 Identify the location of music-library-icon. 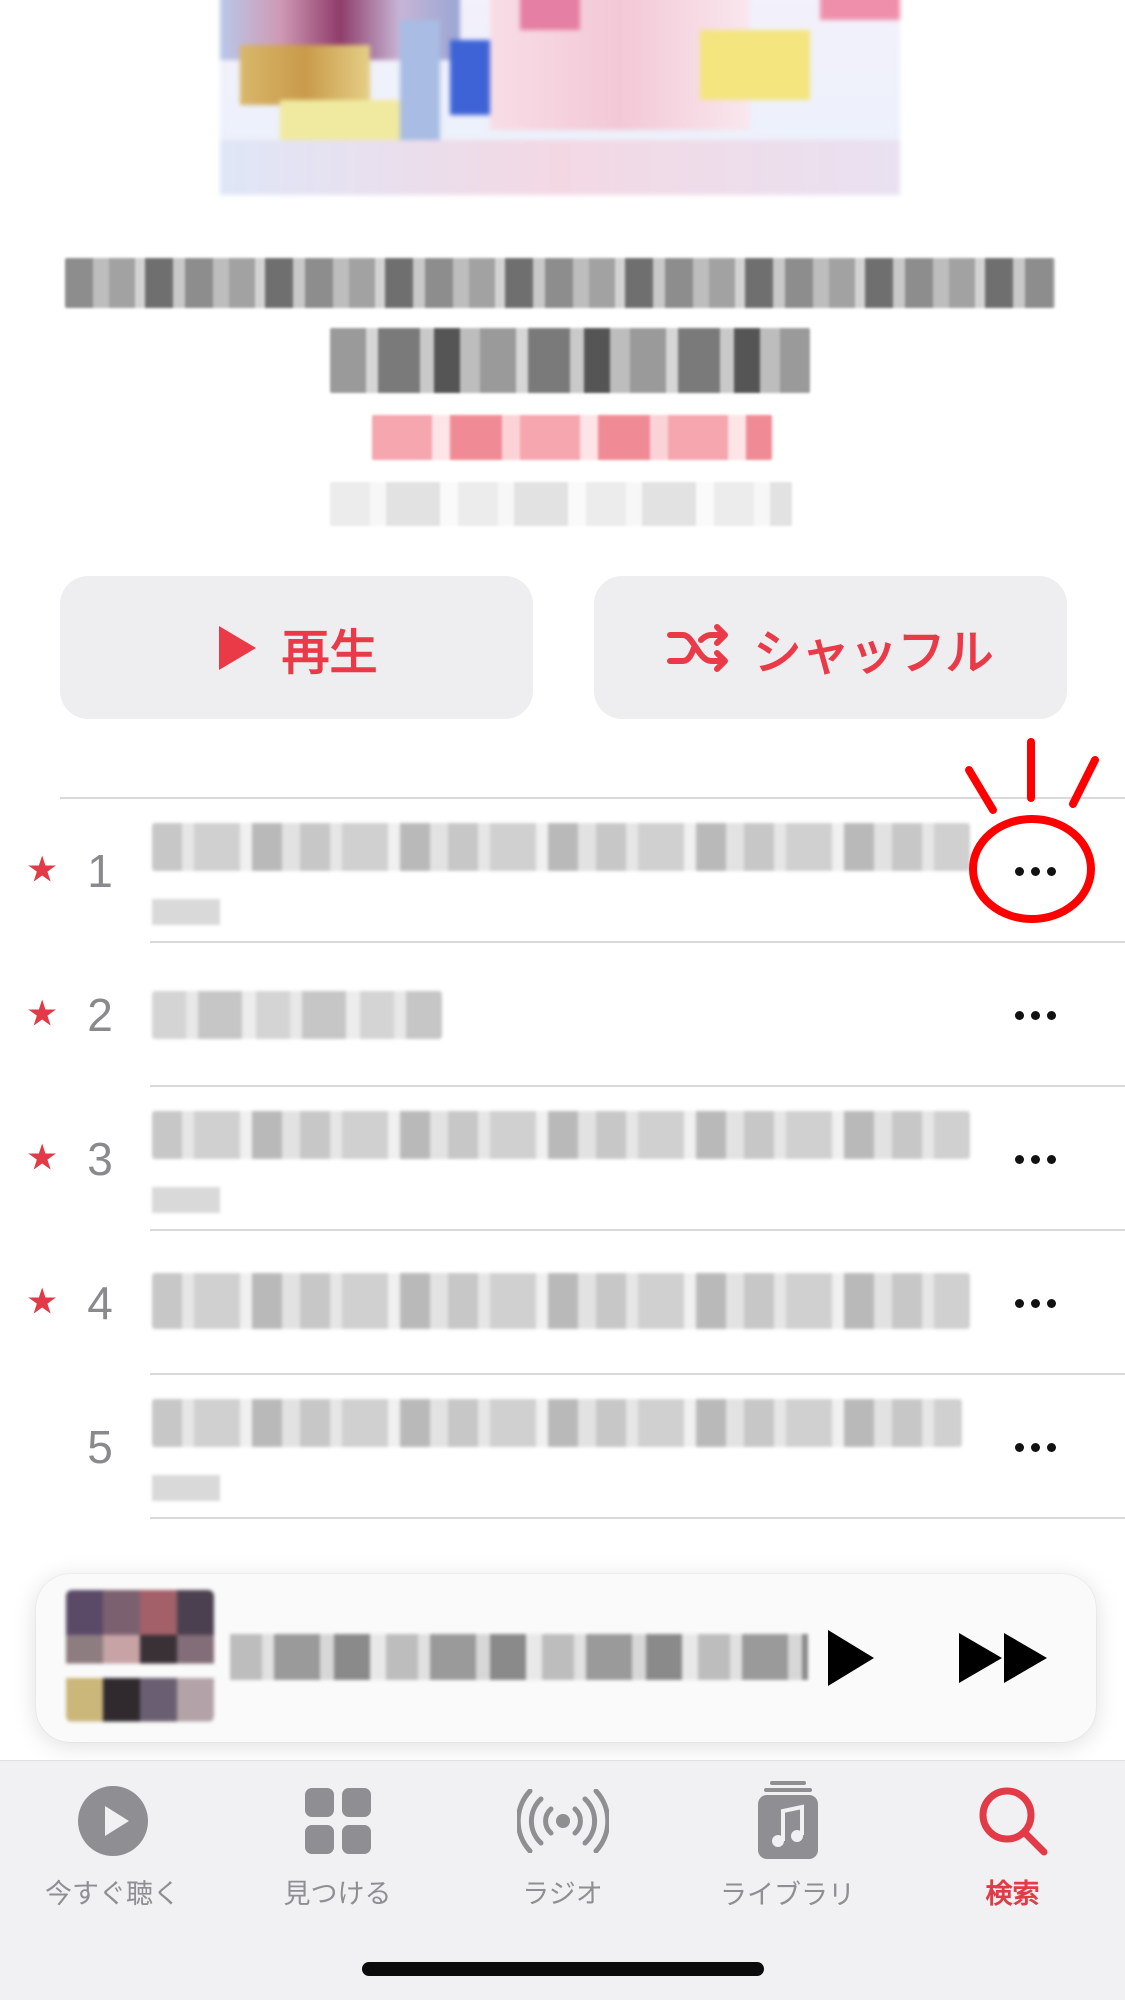
(788, 1821).